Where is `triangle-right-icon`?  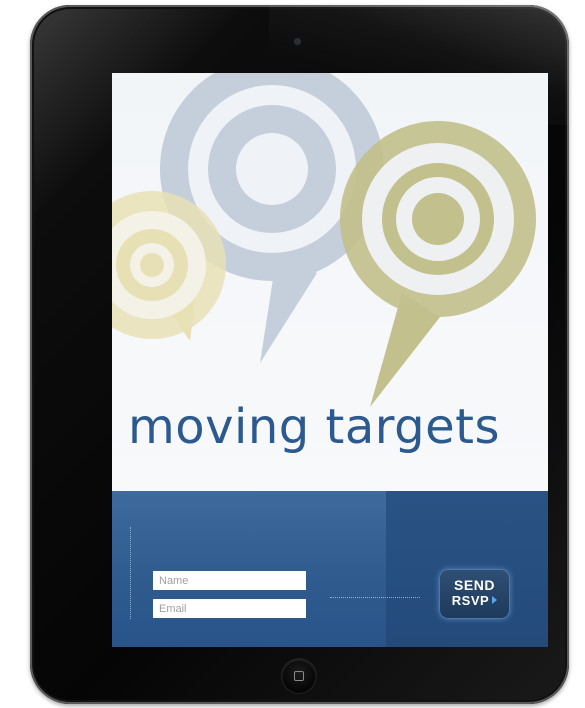 triangle-right-icon is located at coordinates (495, 600).